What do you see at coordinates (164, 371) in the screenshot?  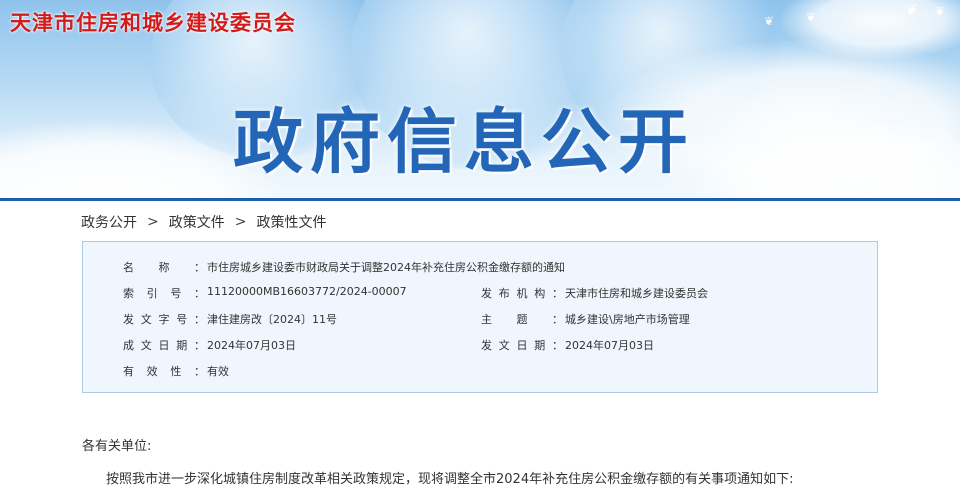 I see `label-validity: 有效性：` at bounding box center [164, 371].